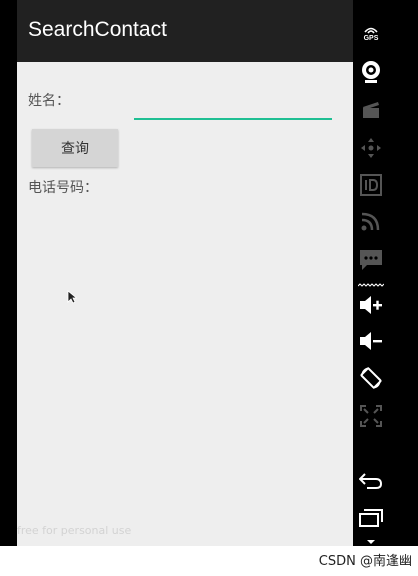 The width and height of the screenshot is (418, 576). I want to click on bottom-strip: CSDN @南逢幽, so click(209, 561).